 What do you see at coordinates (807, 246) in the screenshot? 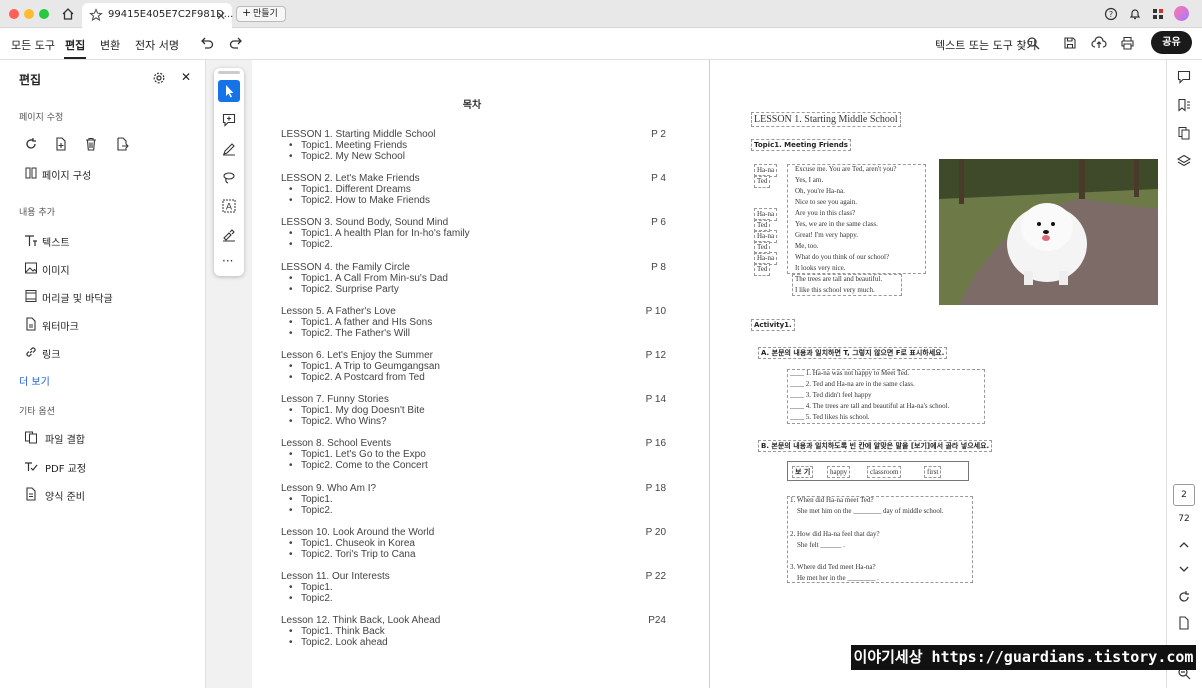
I see `dialogue-line: Me, too.` at bounding box center [807, 246].